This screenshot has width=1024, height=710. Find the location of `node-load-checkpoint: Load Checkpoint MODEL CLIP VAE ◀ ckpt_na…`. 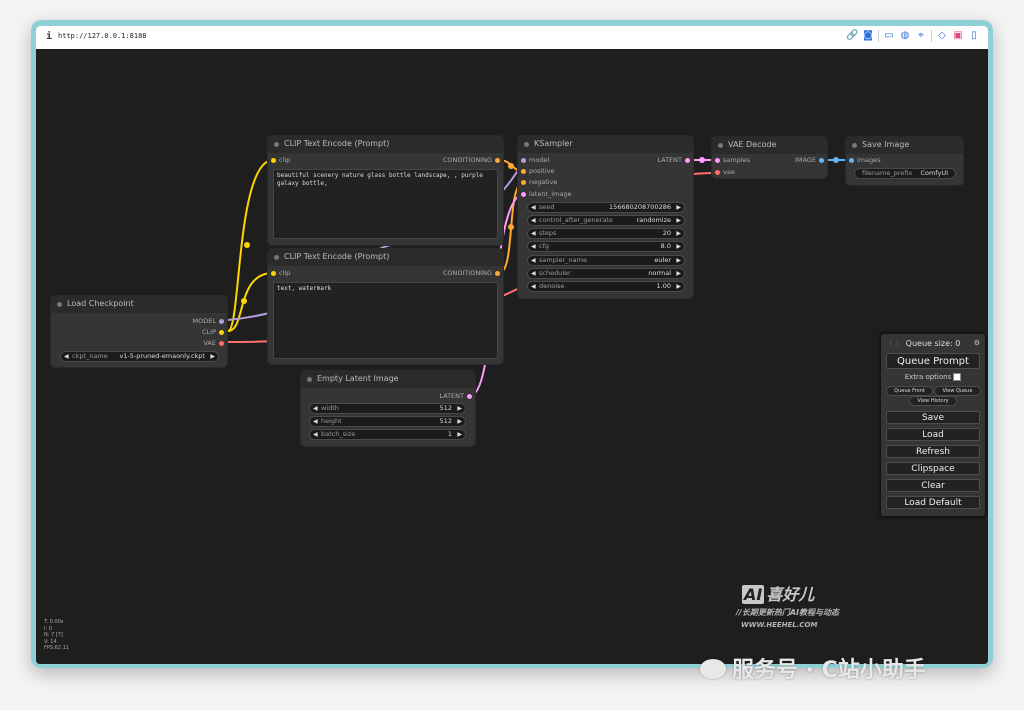

node-load-checkpoint: Load Checkpoint MODEL CLIP VAE ◀ ckpt_na… is located at coordinates (139, 331).